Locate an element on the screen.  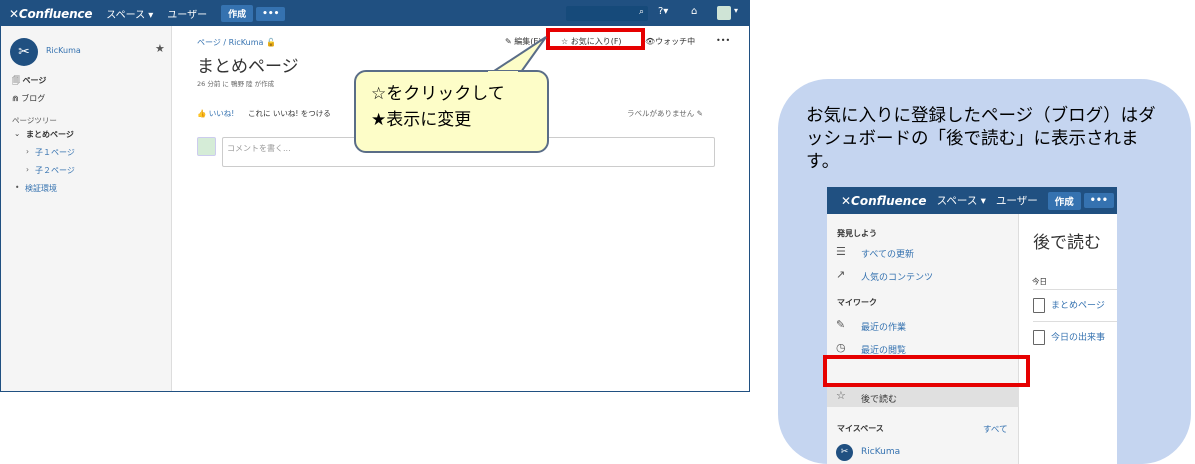
callout-pointer-join is located at coordinates (503, 74).